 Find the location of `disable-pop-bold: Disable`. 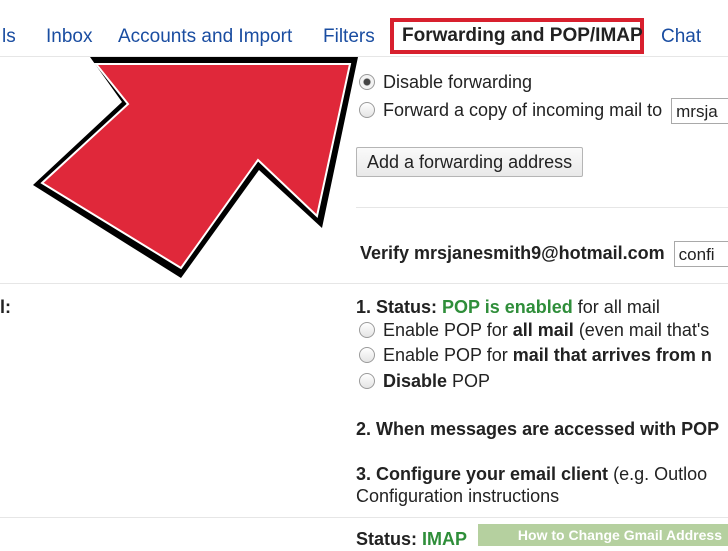

disable-pop-bold: Disable is located at coordinates (415, 381).